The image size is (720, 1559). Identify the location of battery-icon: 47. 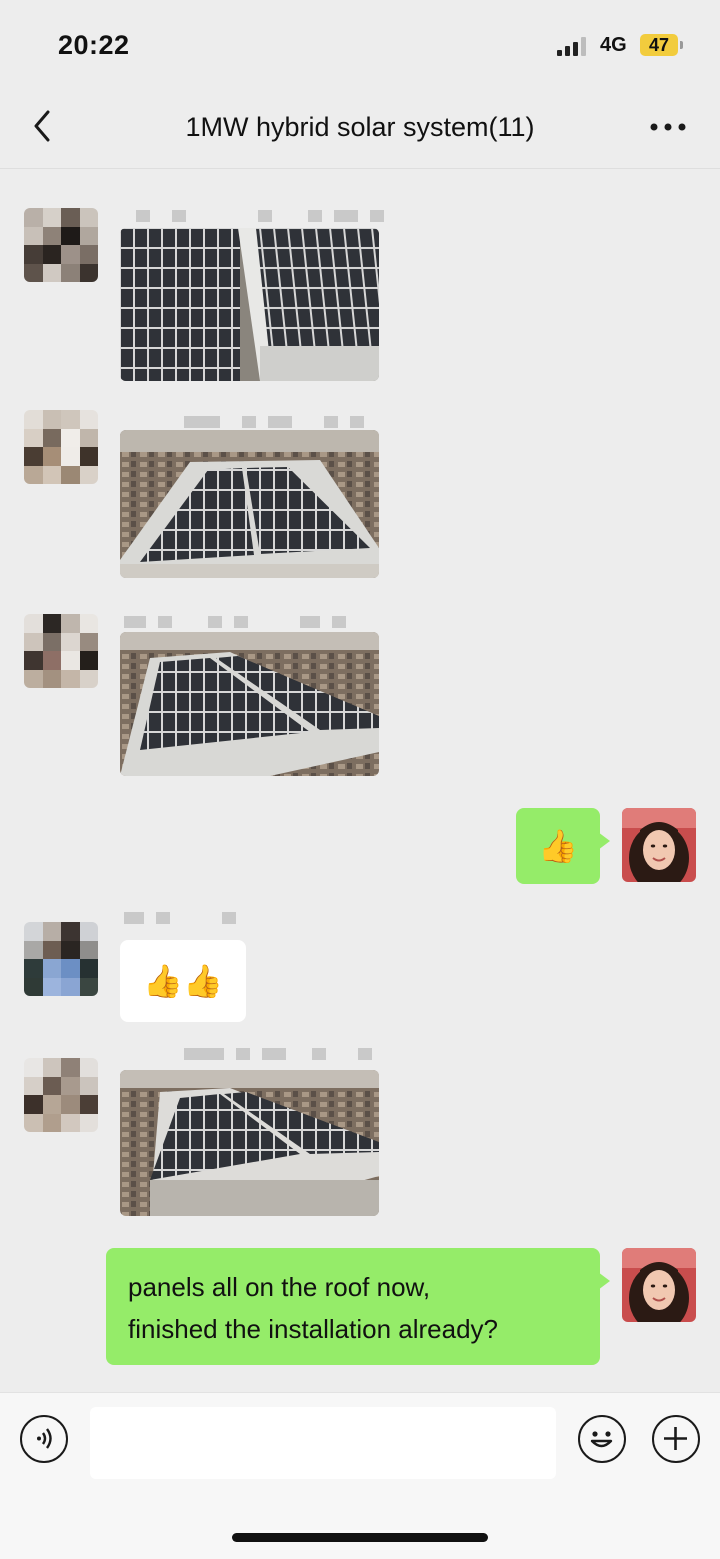
(659, 45).